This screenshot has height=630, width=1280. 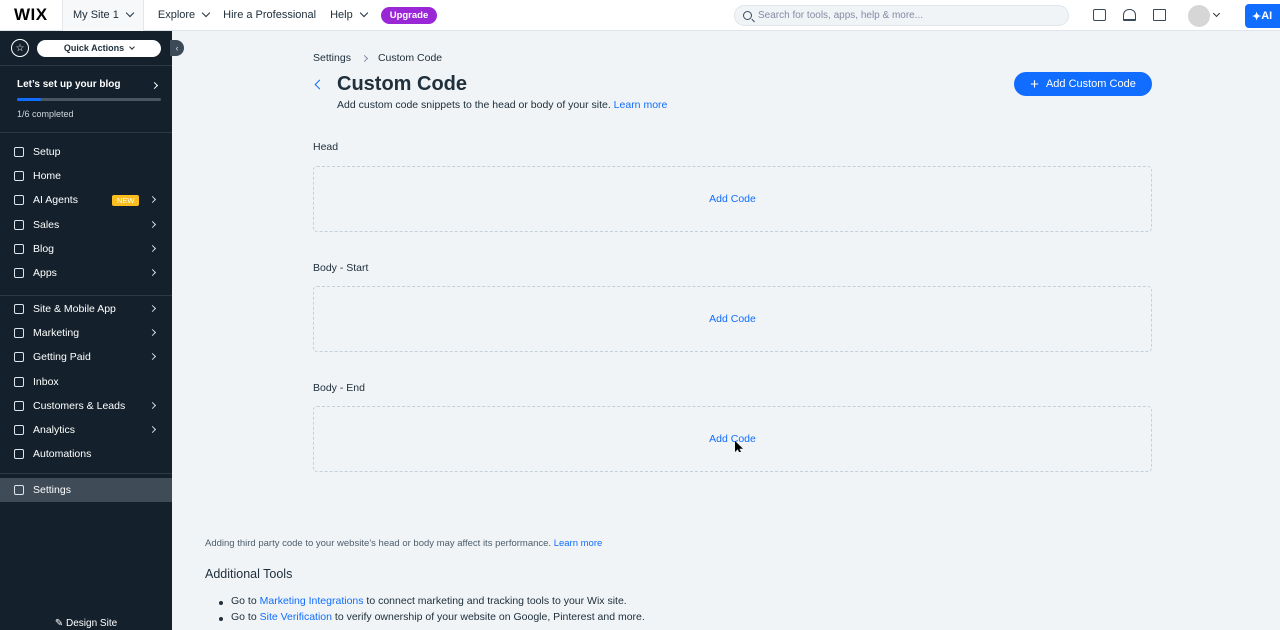 What do you see at coordinates (296, 617) in the screenshot?
I see `site-verification-link: Site Verification` at bounding box center [296, 617].